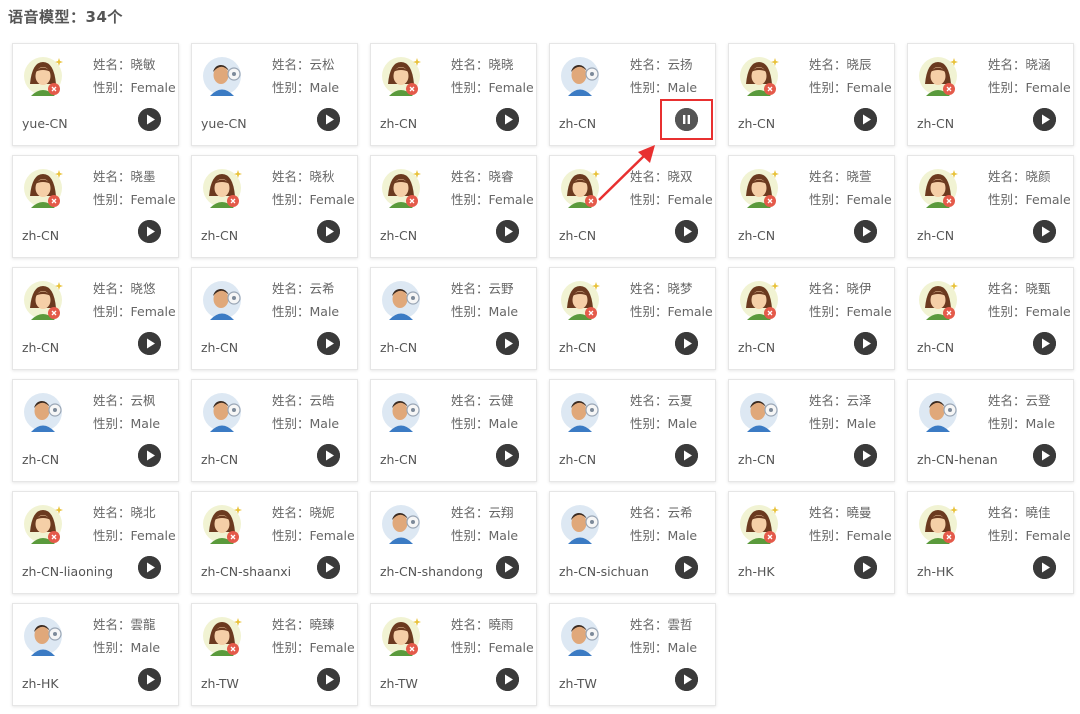 The image size is (1080, 714). What do you see at coordinates (95, 94) in the screenshot?
I see `voice-card: 姓名：晓敏 性别：Female yue-CN` at bounding box center [95, 94].